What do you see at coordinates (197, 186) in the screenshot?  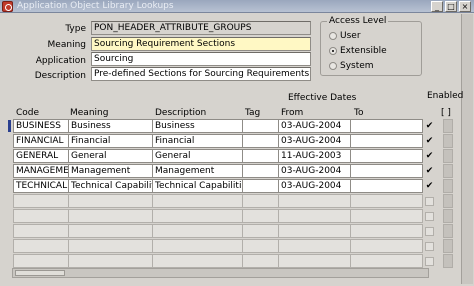 I see `cell-description: Technical Capabilities` at bounding box center [197, 186].